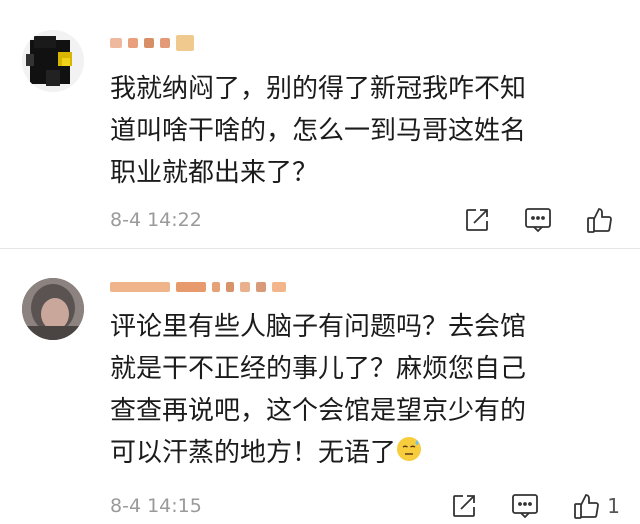  What do you see at coordinates (365, 220) in the screenshot?
I see `comment-footer: 8-4 14:22` at bounding box center [365, 220].